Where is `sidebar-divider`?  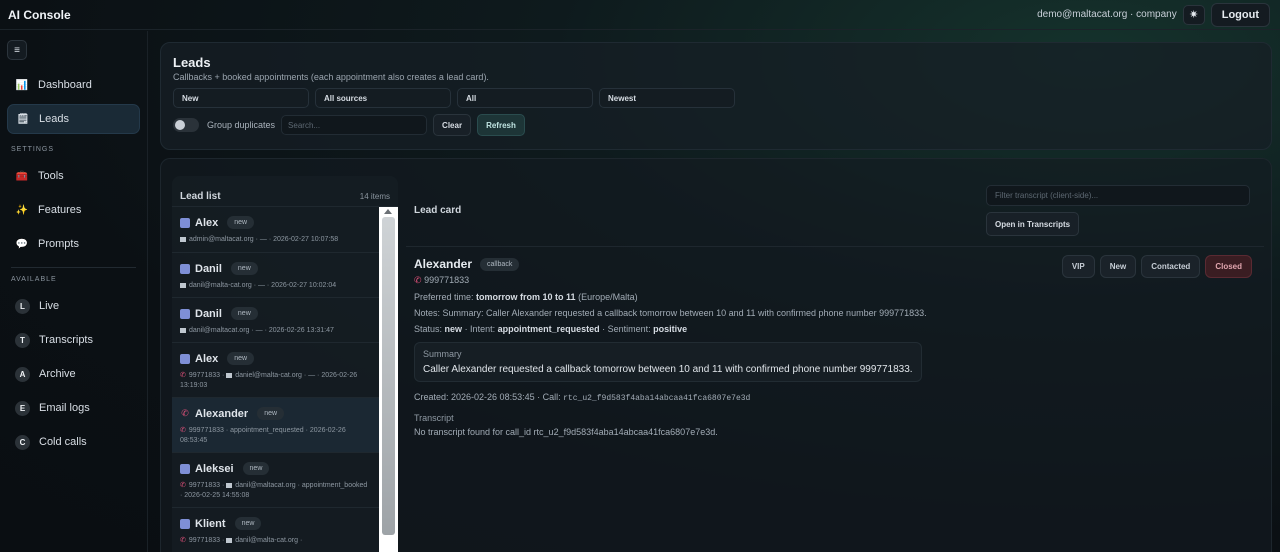
sidebar-divider is located at coordinates (73, 267).